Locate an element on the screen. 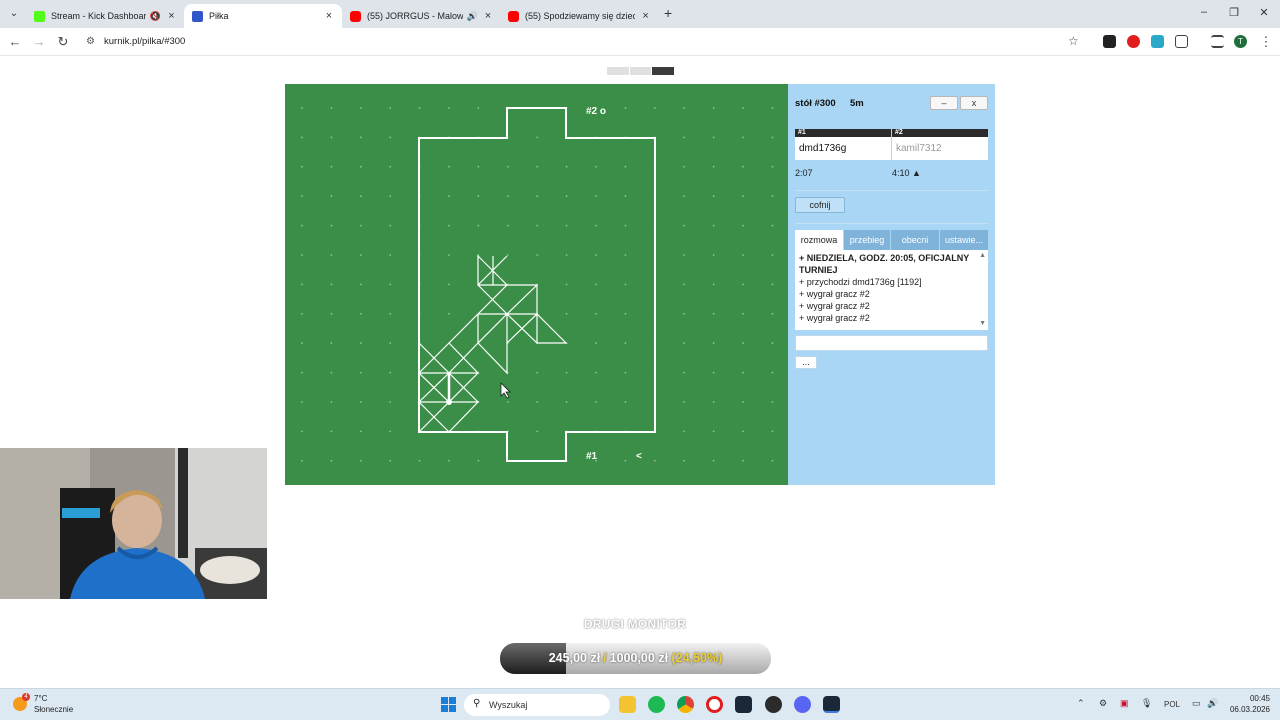 The width and height of the screenshot is (1280, 720). chrome-icon is located at coordinates (685, 704).